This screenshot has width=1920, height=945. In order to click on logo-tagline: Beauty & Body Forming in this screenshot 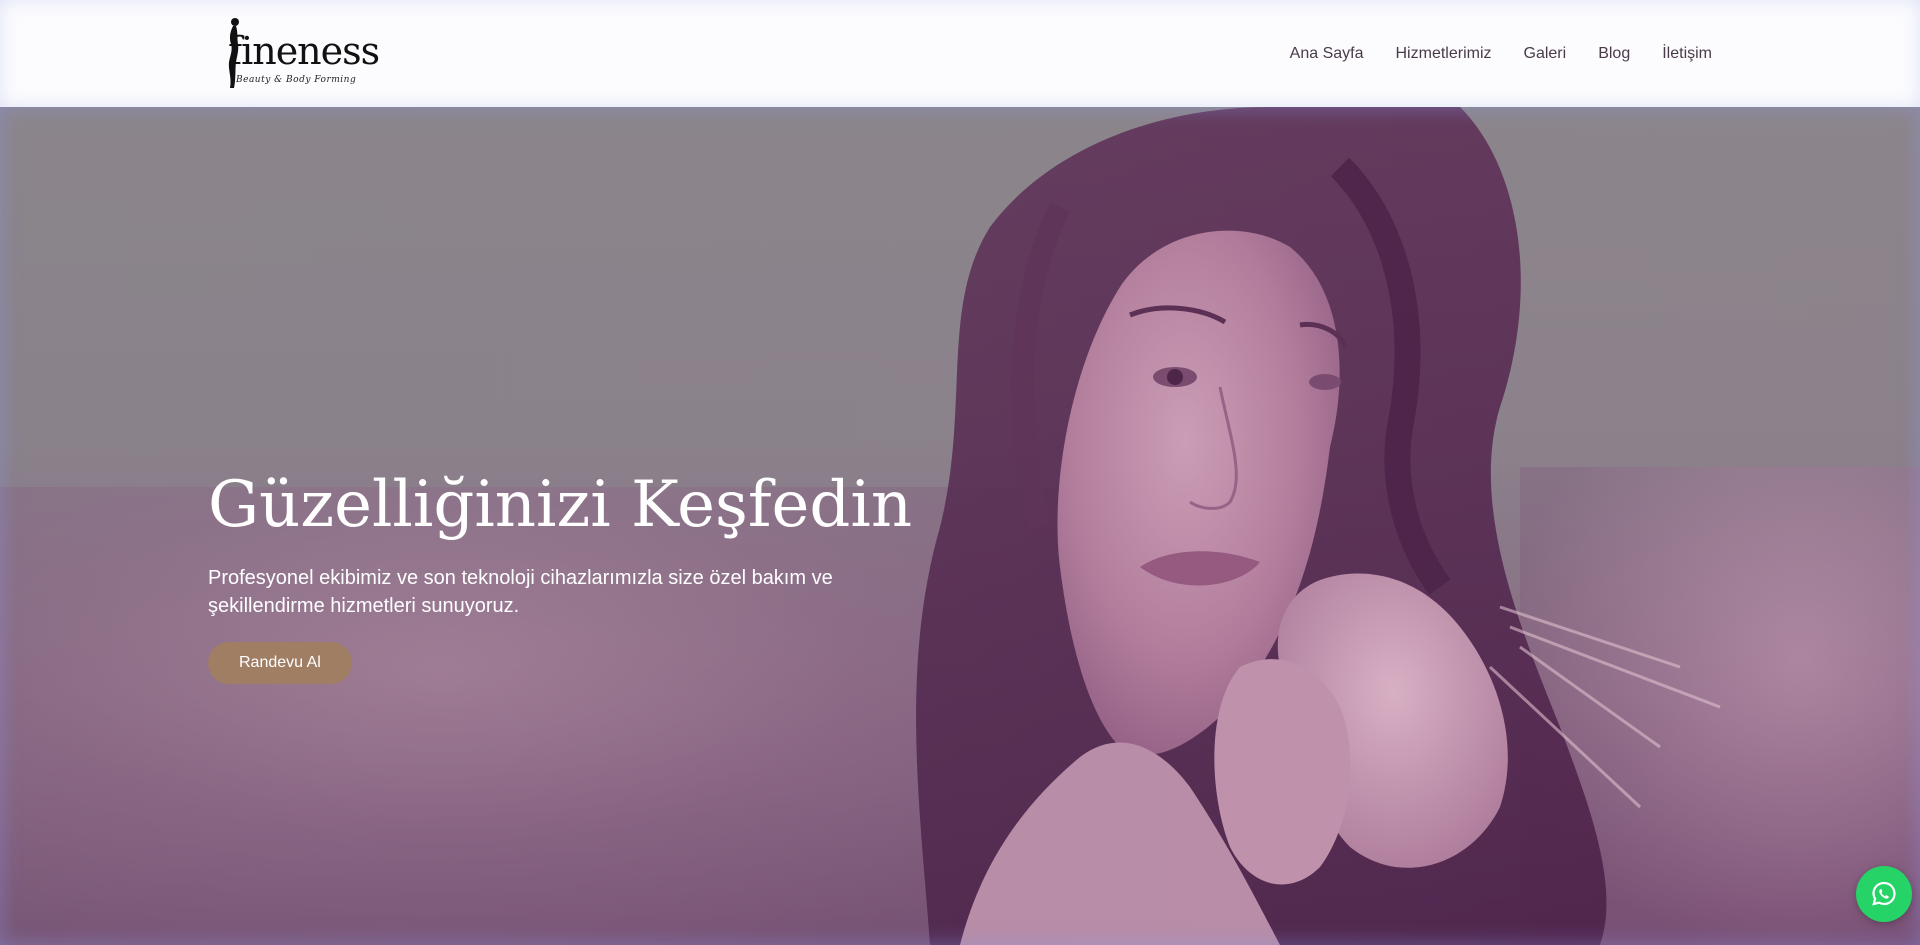, I will do `click(296, 79)`.